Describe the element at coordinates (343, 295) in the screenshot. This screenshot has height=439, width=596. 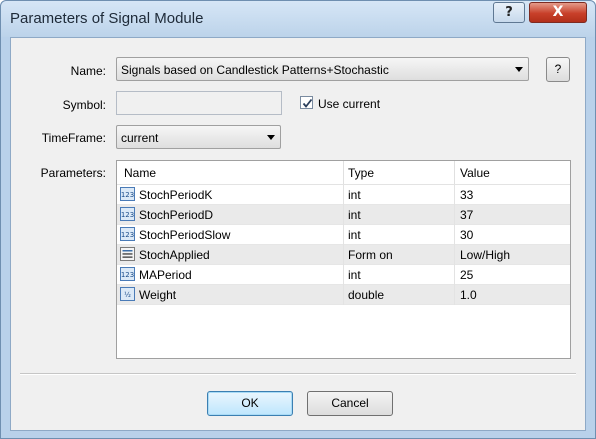
I see `table-row: ½ Weight double 1.0` at that location.